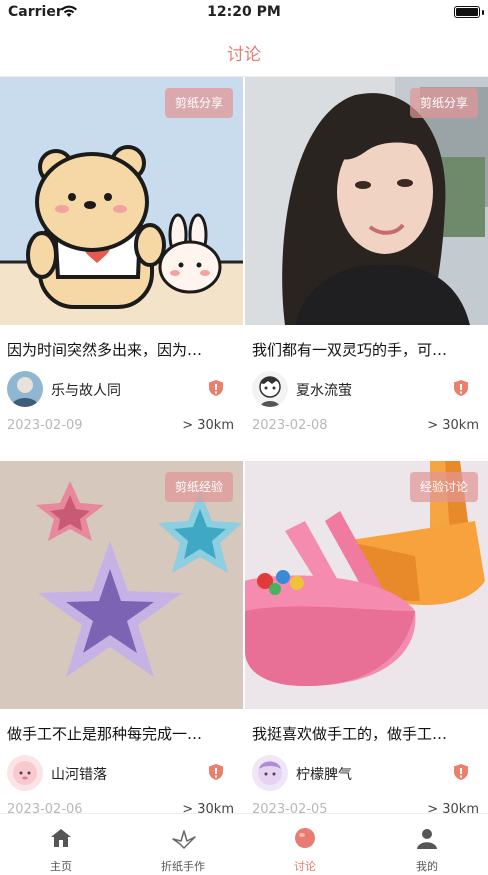 This screenshot has height=875, width=488. I want to click on discussion-icon, so click(305, 838).